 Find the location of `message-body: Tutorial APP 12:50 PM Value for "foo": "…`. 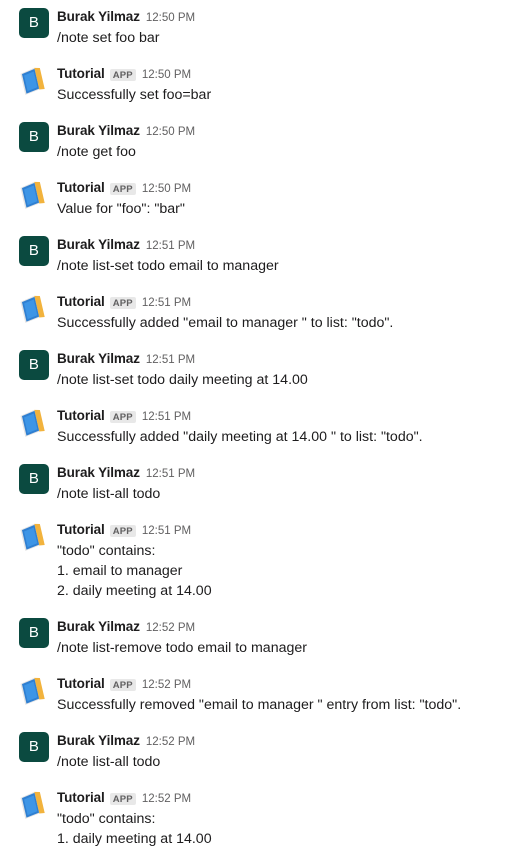

message-body: Tutorial APP 12:50 PM Value for "foo": "… is located at coordinates (281, 199).